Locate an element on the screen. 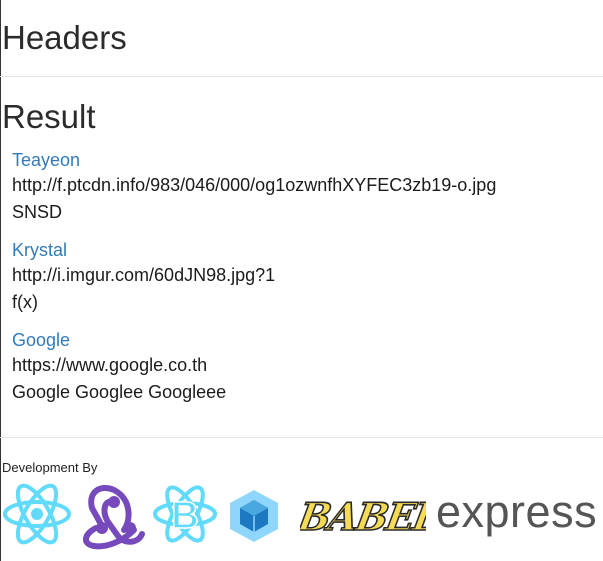 This screenshot has height=561, width=603. react-bootstrap-logo-icon: B is located at coordinates (185, 514).